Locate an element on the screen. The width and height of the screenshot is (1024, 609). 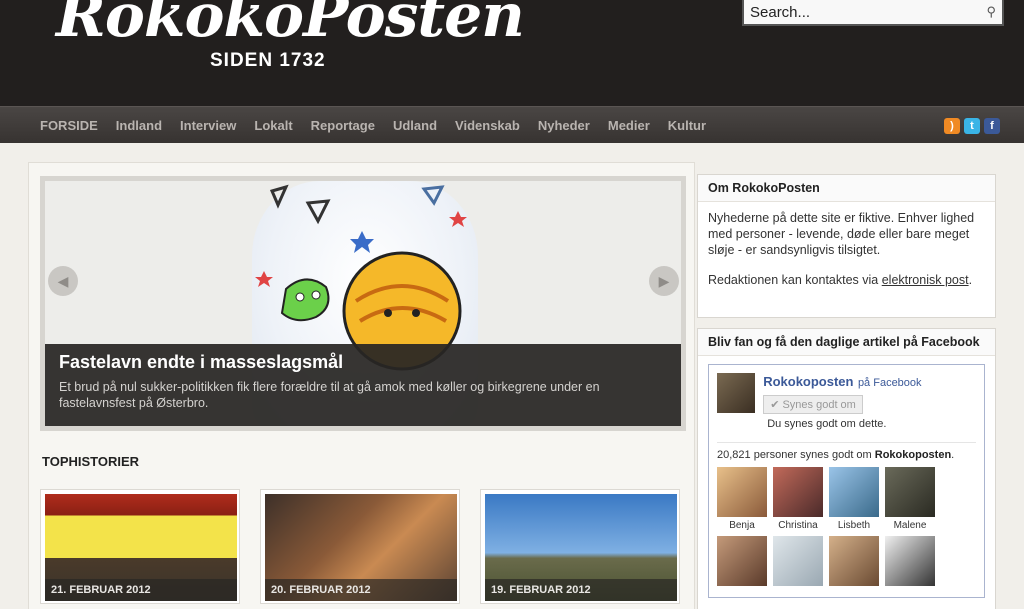
story-date: 21. FEBRUAR 2012 is located at coordinates (141, 590).